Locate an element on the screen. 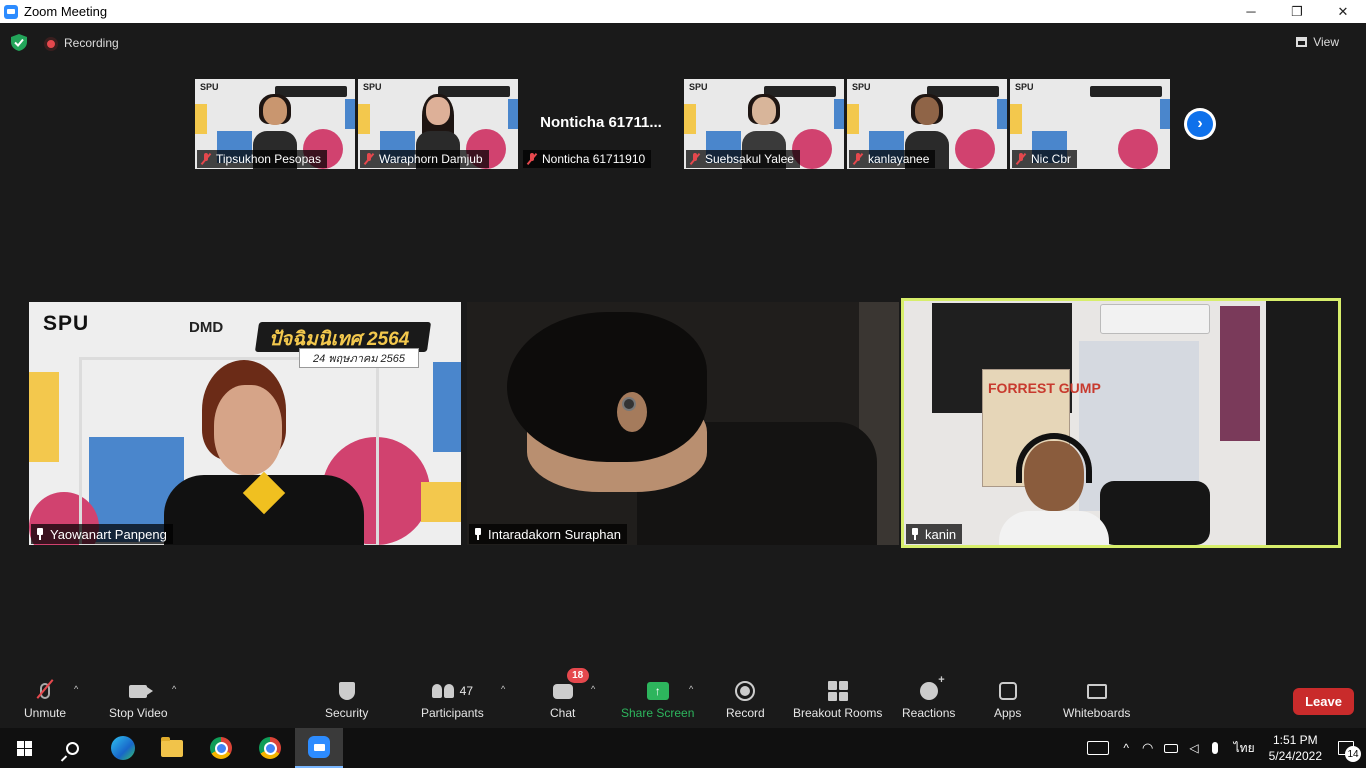 Image resolution: width=1366 pixels, height=768 pixels. participant-video is located at coordinates (264, 452).